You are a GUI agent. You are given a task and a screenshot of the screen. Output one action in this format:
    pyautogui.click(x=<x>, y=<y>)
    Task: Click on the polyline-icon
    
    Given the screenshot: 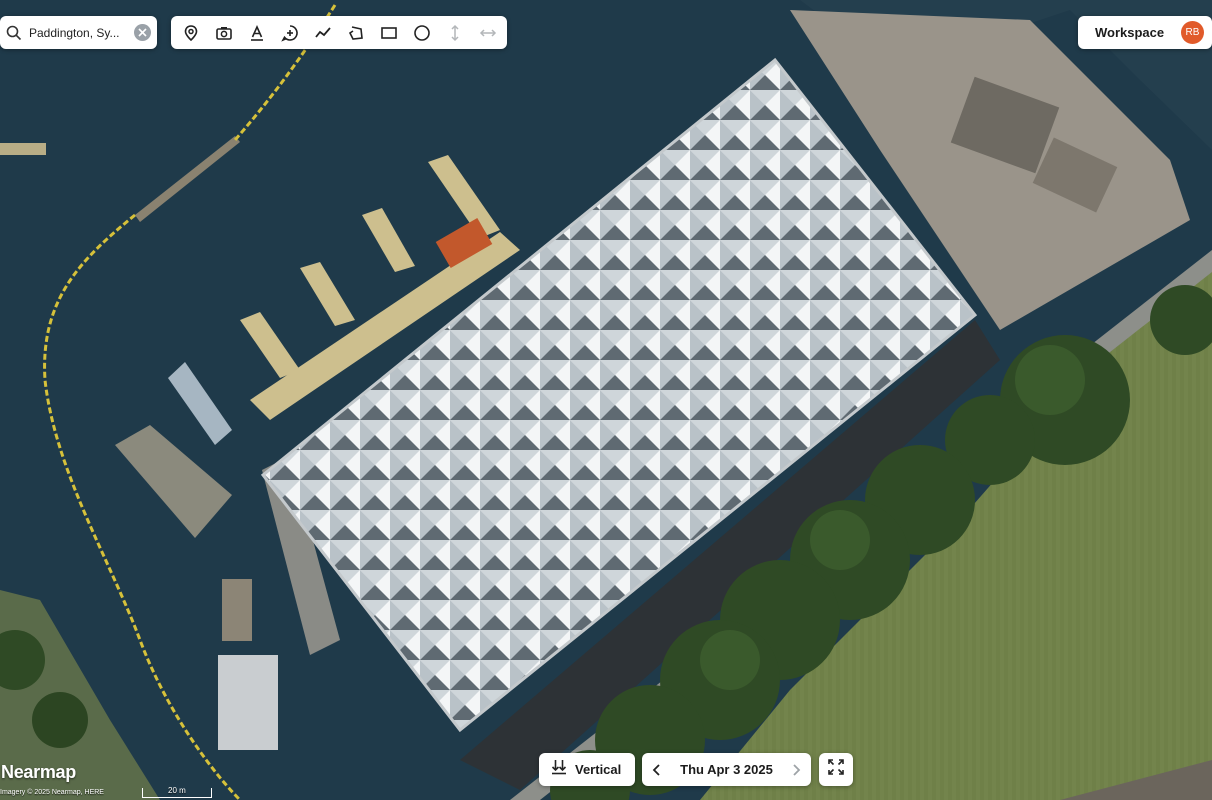 What is the action you would take?
    pyautogui.click(x=322, y=32)
    